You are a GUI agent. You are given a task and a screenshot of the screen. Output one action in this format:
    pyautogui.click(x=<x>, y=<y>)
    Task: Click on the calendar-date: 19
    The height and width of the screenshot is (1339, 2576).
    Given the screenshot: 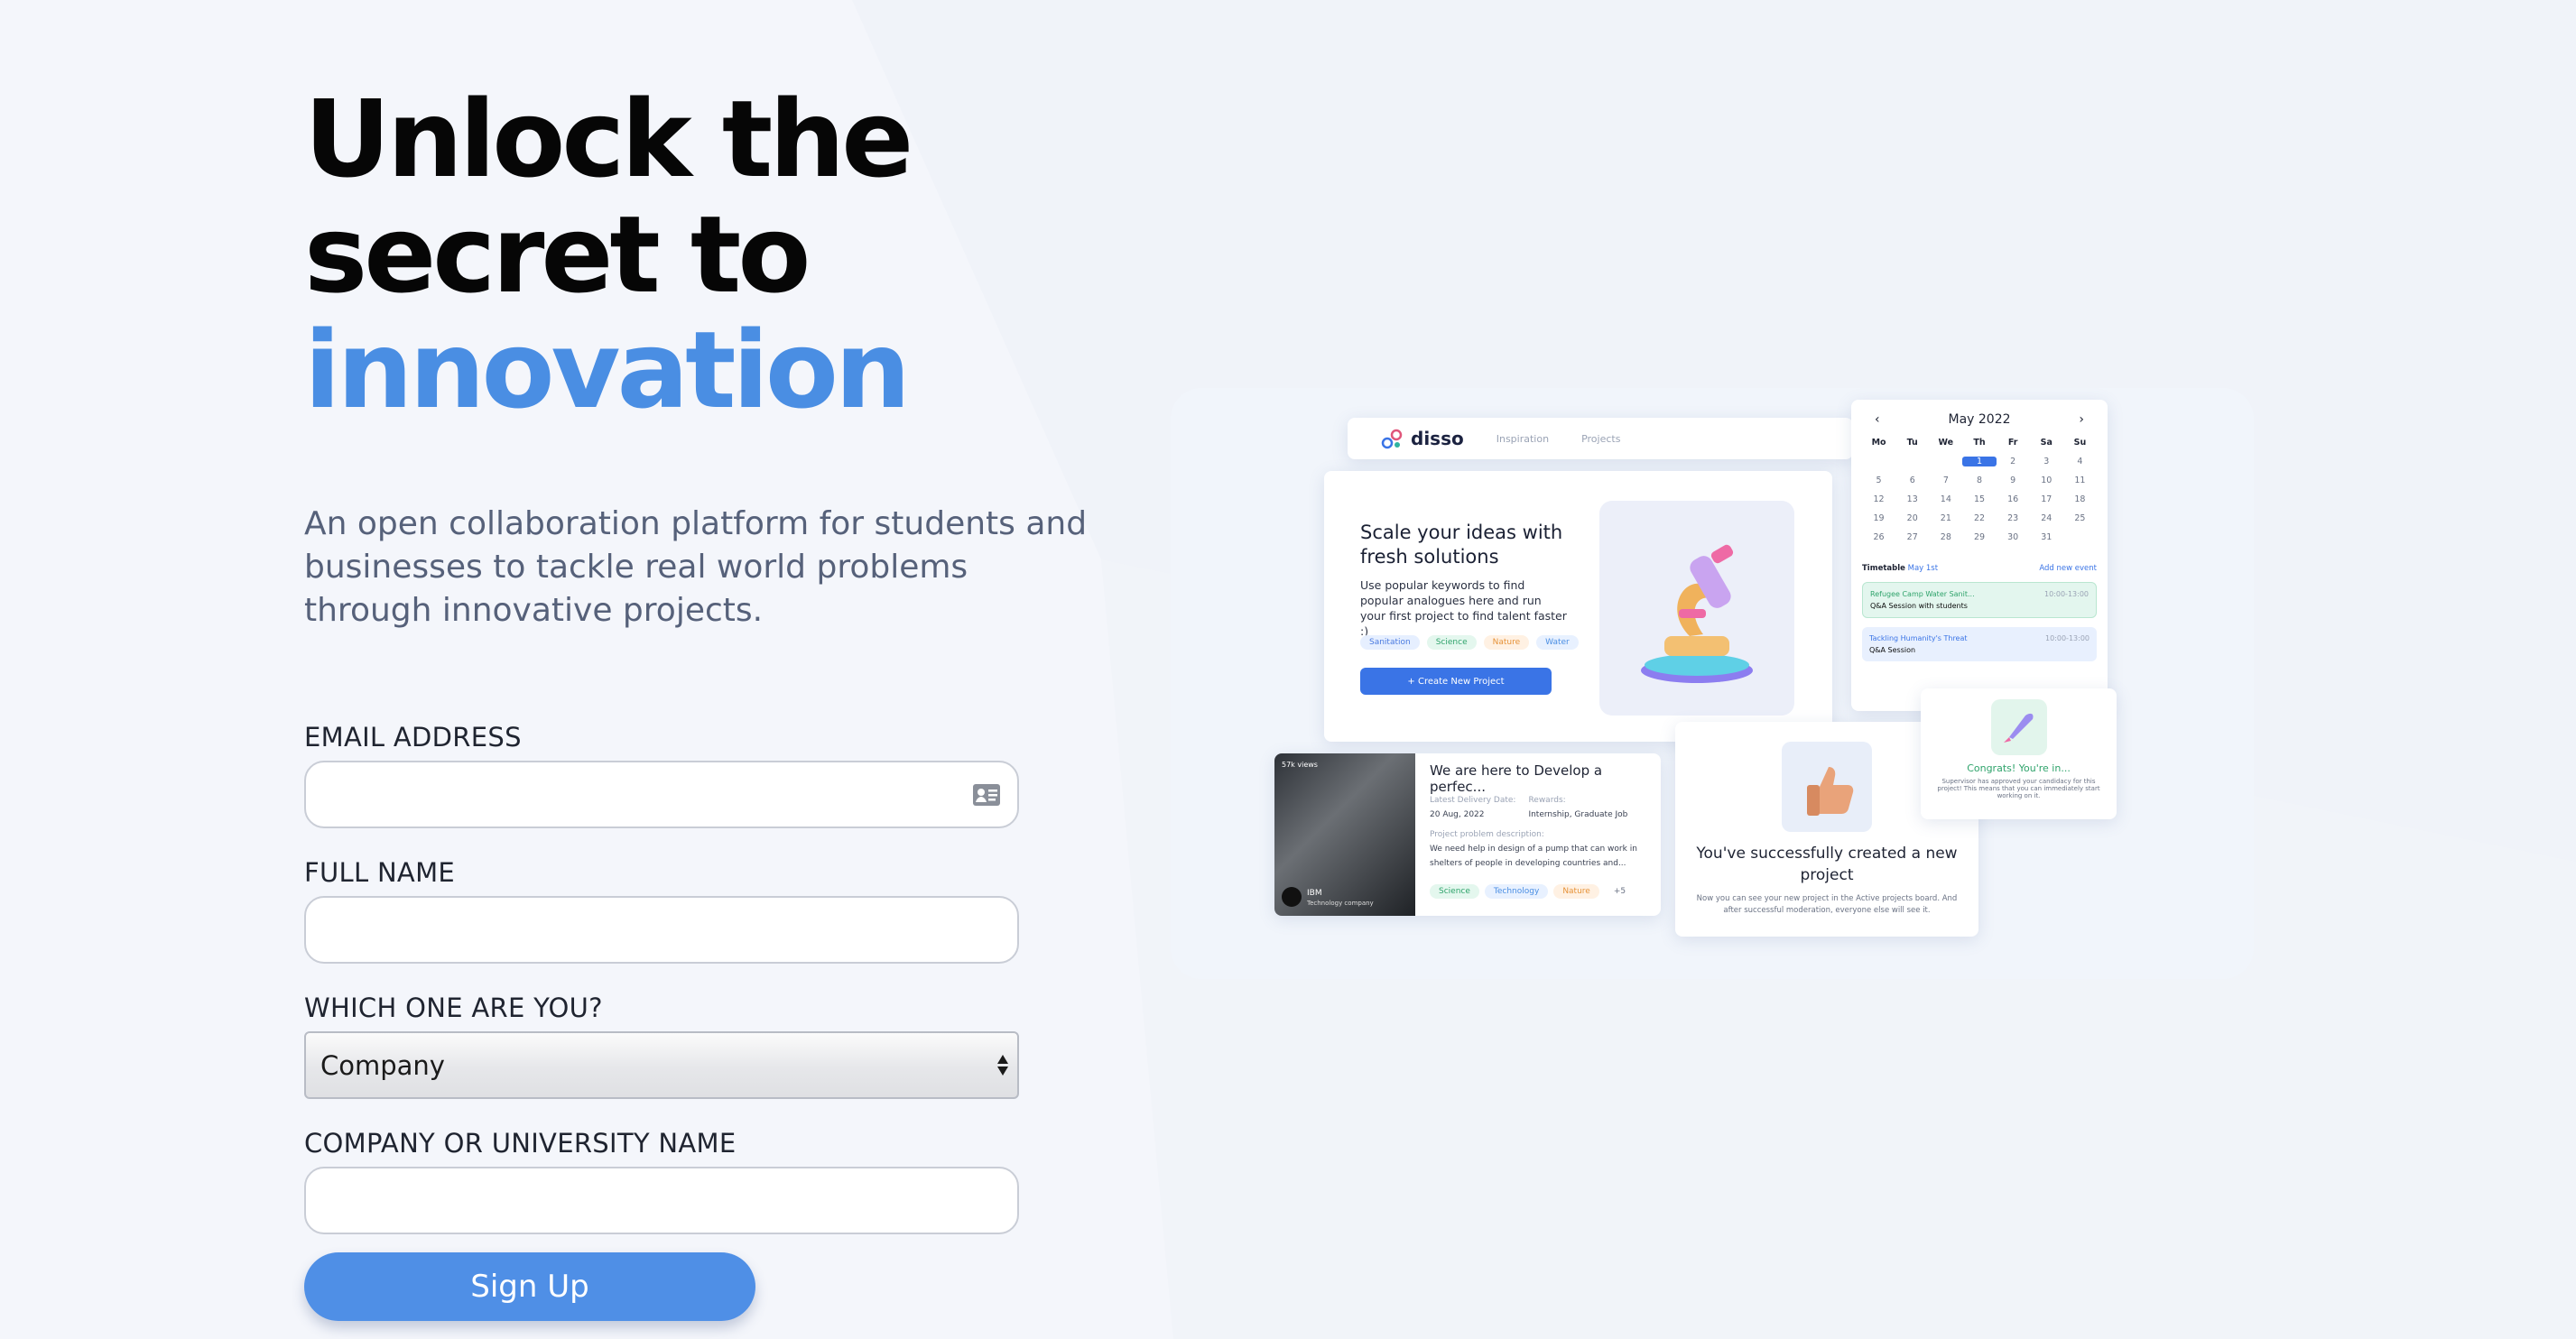 What is the action you would take?
    pyautogui.click(x=1879, y=518)
    